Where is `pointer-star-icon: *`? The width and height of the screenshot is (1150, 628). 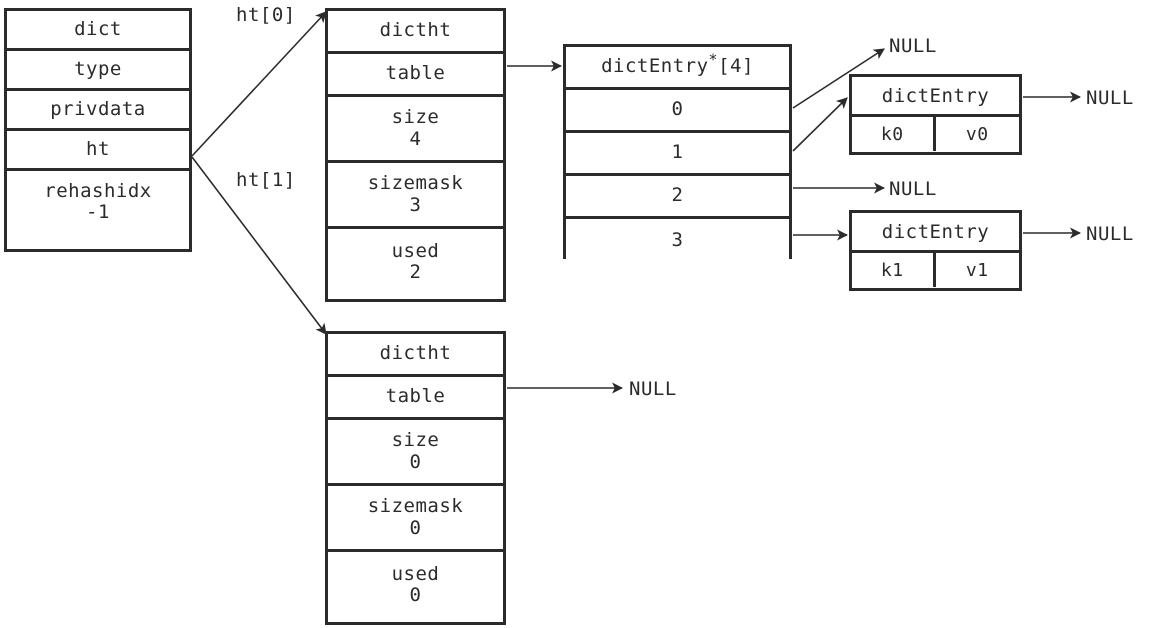
pointer-star-icon: * is located at coordinates (713, 60).